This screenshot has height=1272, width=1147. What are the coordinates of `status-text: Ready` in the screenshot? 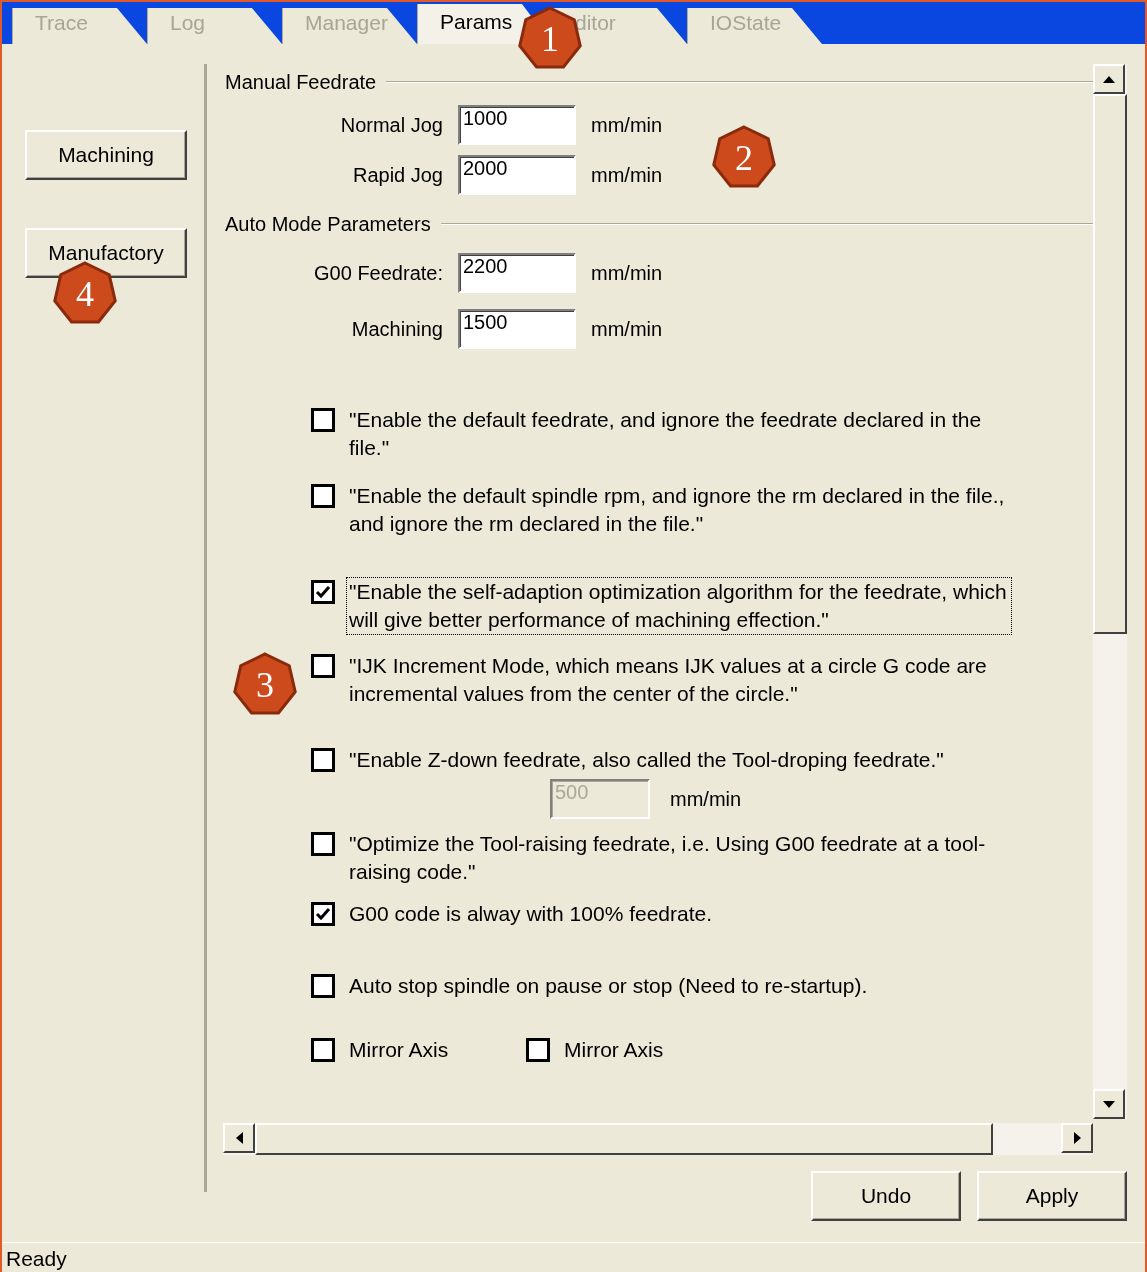 It's located at (573, 1257).